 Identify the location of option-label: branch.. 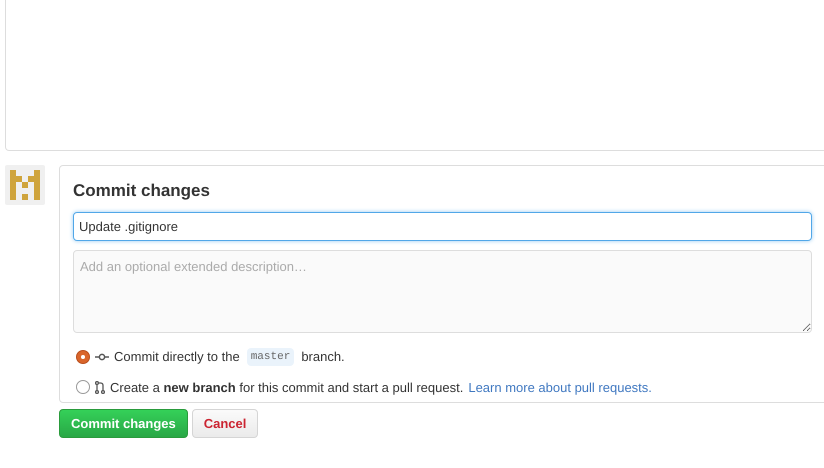
(323, 357).